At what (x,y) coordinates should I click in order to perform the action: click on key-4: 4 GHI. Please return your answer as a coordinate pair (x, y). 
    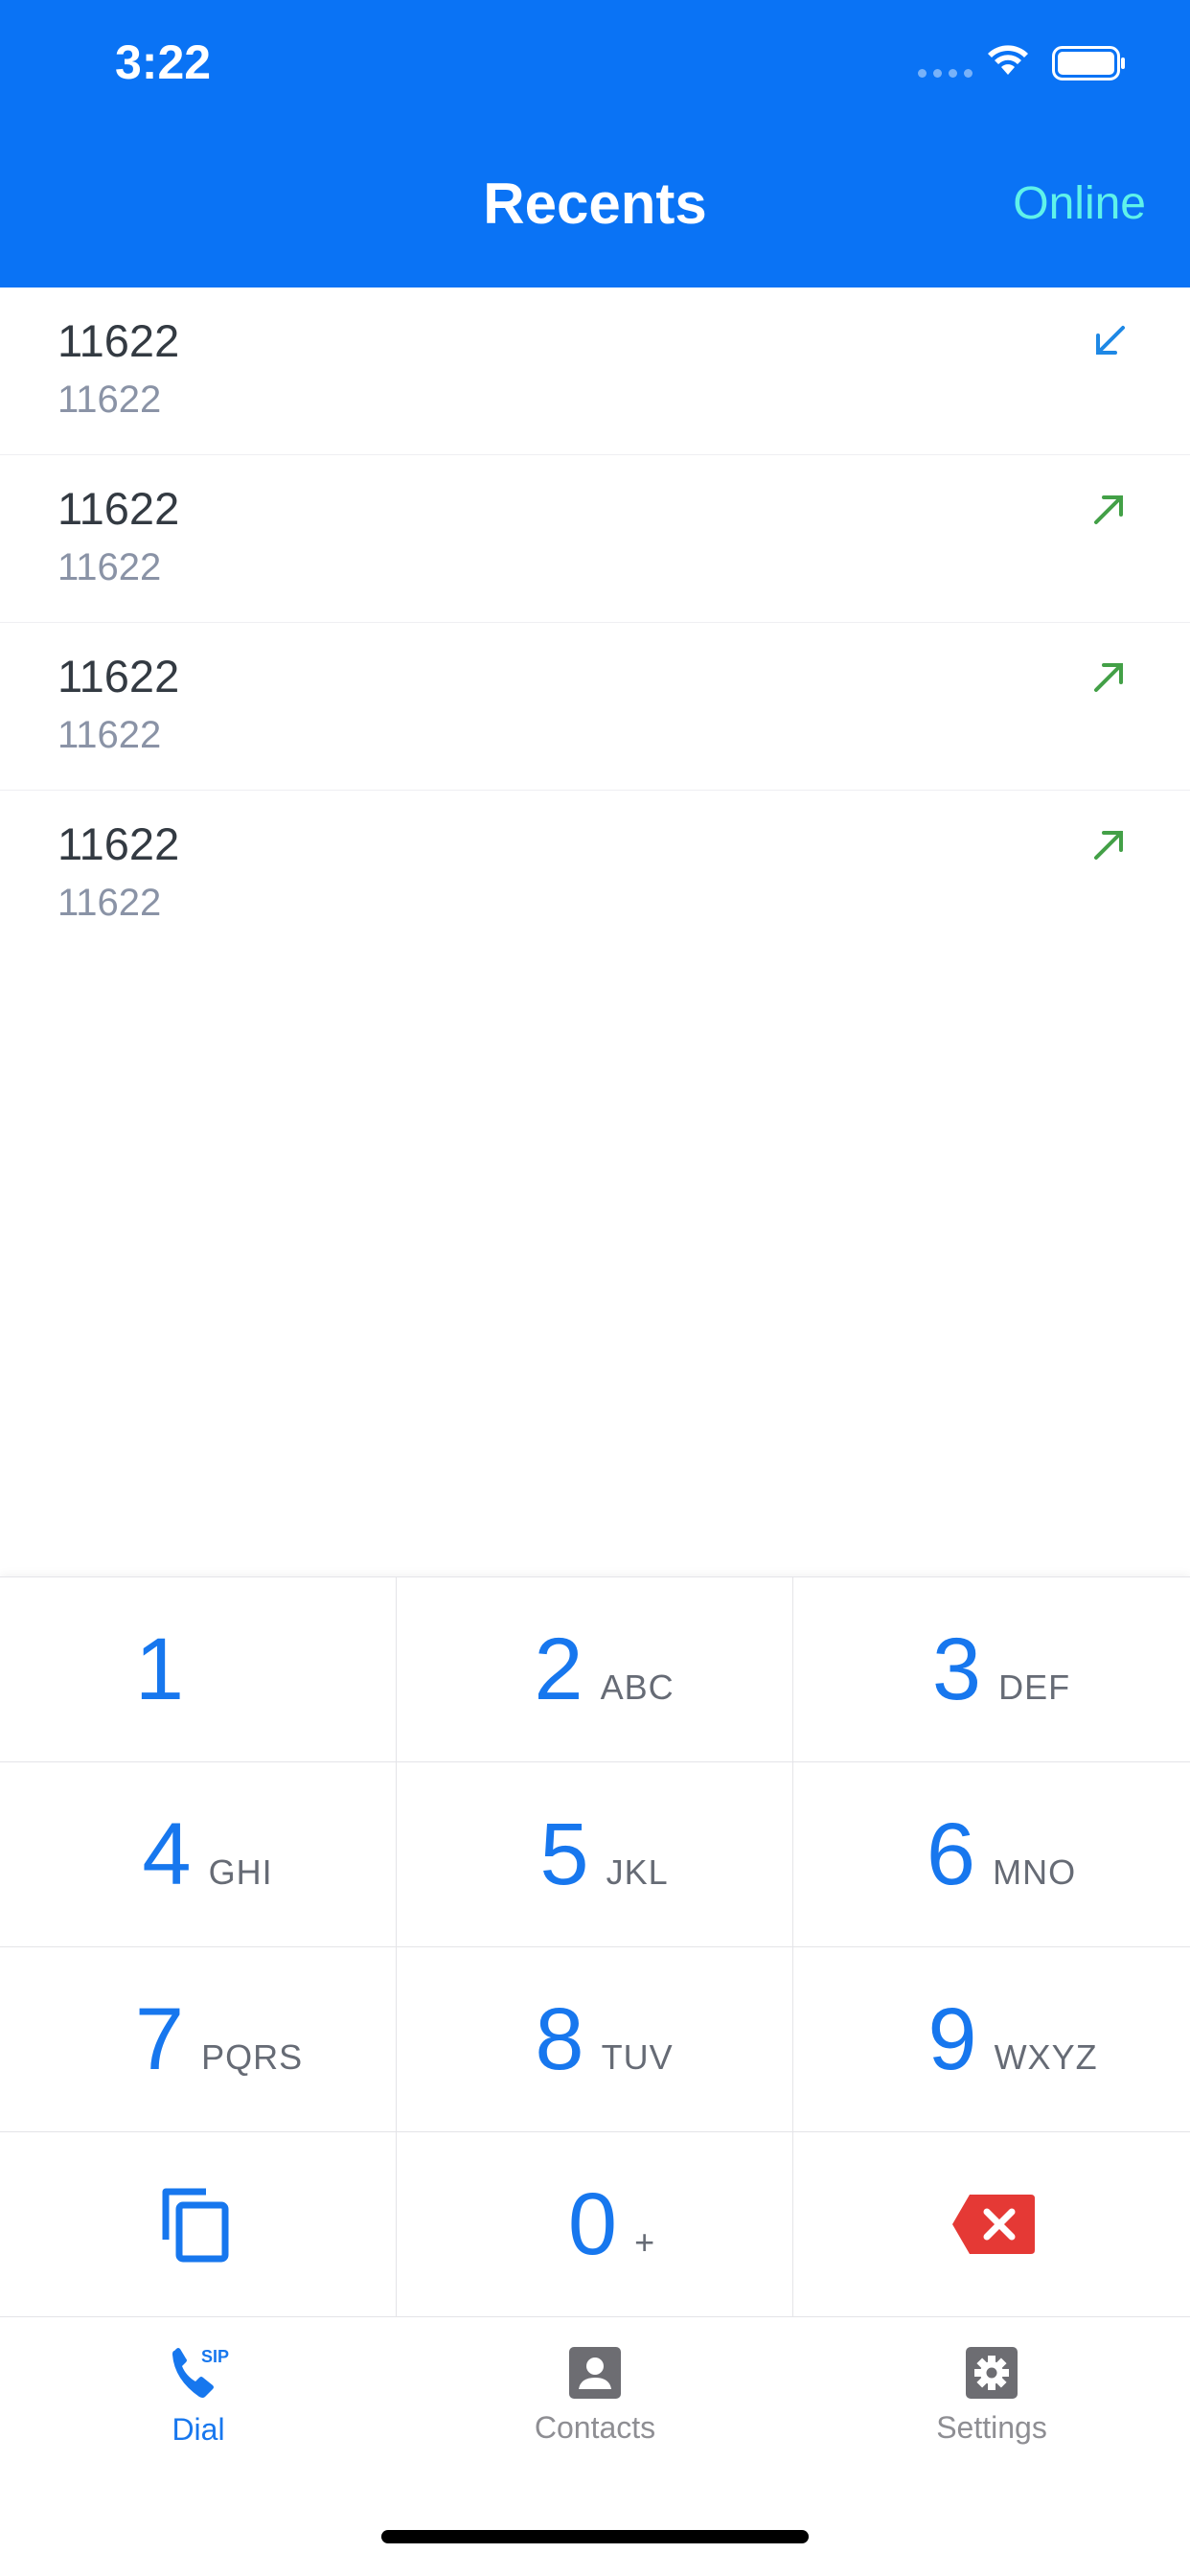
    Looking at the image, I should click on (199, 1855).